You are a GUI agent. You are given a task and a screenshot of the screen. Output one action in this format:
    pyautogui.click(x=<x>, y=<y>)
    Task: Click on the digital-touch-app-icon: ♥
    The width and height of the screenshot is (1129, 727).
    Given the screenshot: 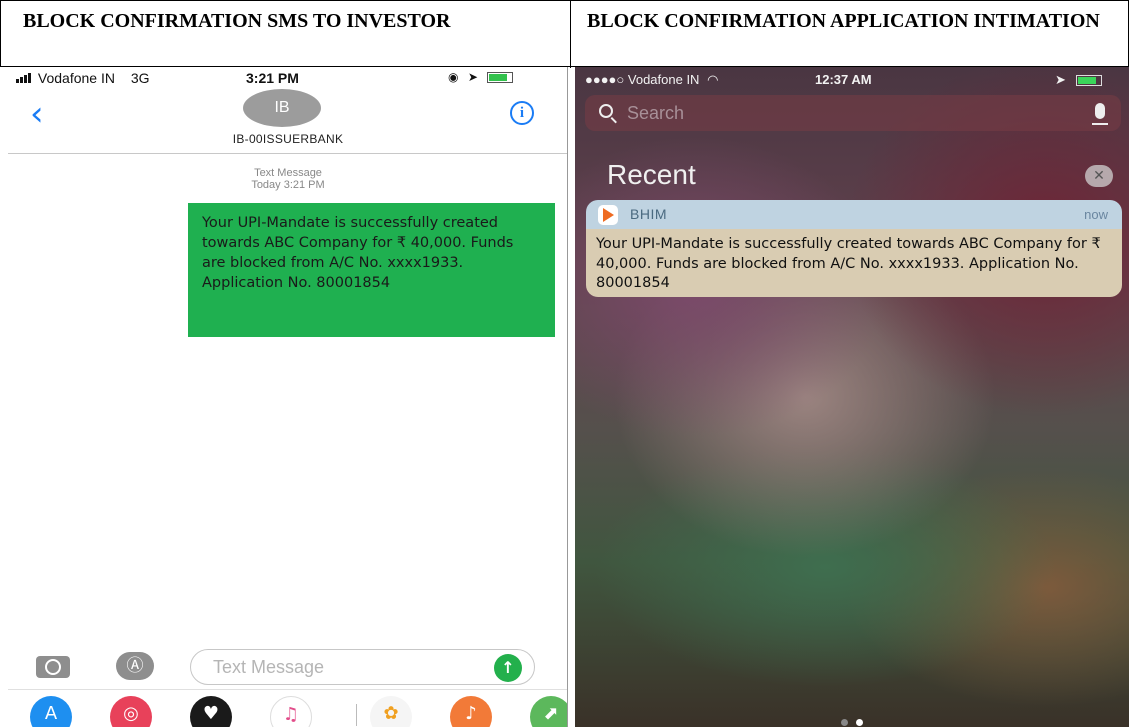 What is the action you would take?
    pyautogui.click(x=211, y=711)
    